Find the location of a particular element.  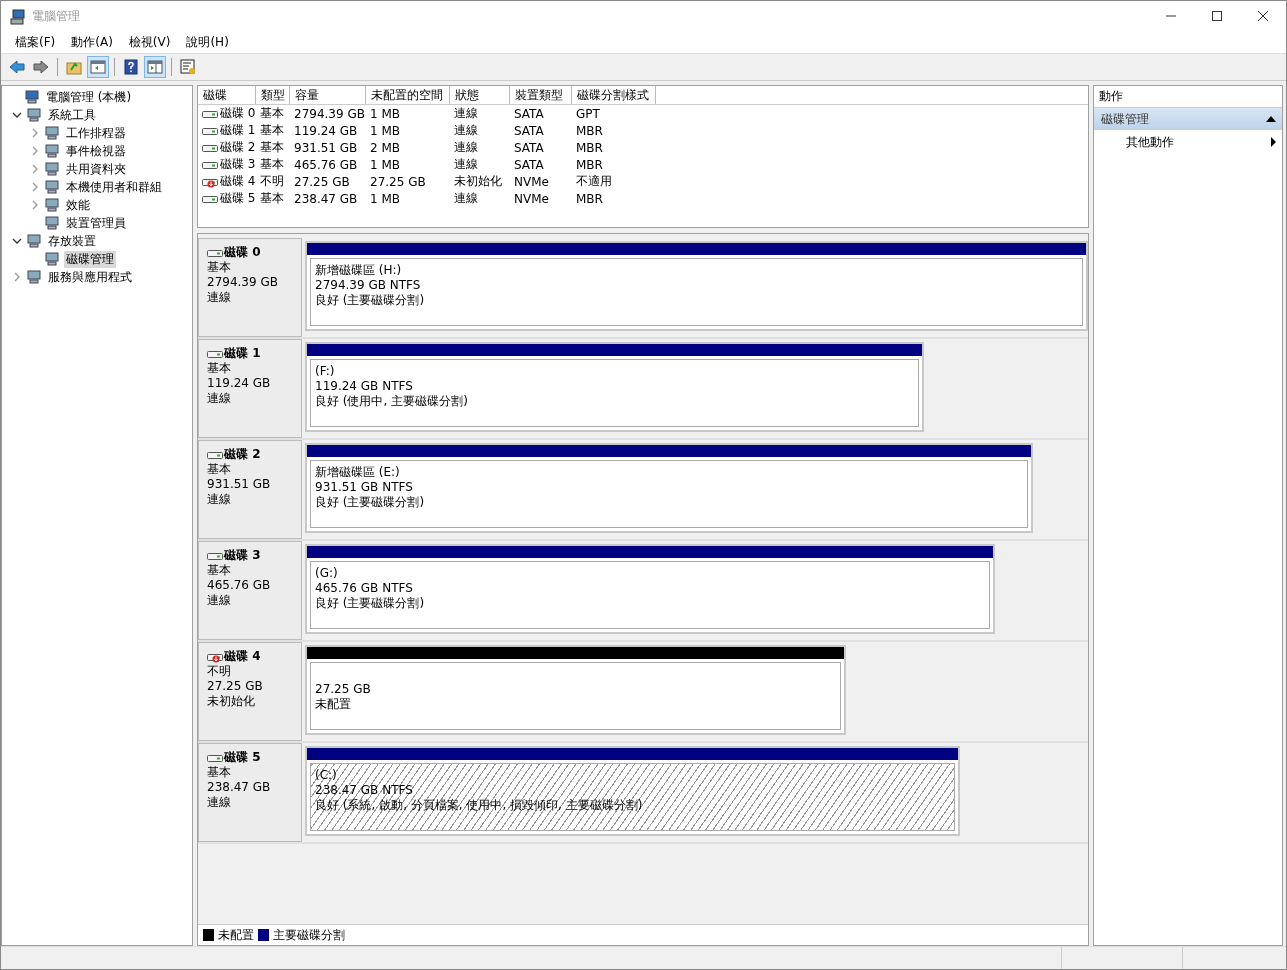

legend-label: 主要磁碟分割 is located at coordinates (309, 935).